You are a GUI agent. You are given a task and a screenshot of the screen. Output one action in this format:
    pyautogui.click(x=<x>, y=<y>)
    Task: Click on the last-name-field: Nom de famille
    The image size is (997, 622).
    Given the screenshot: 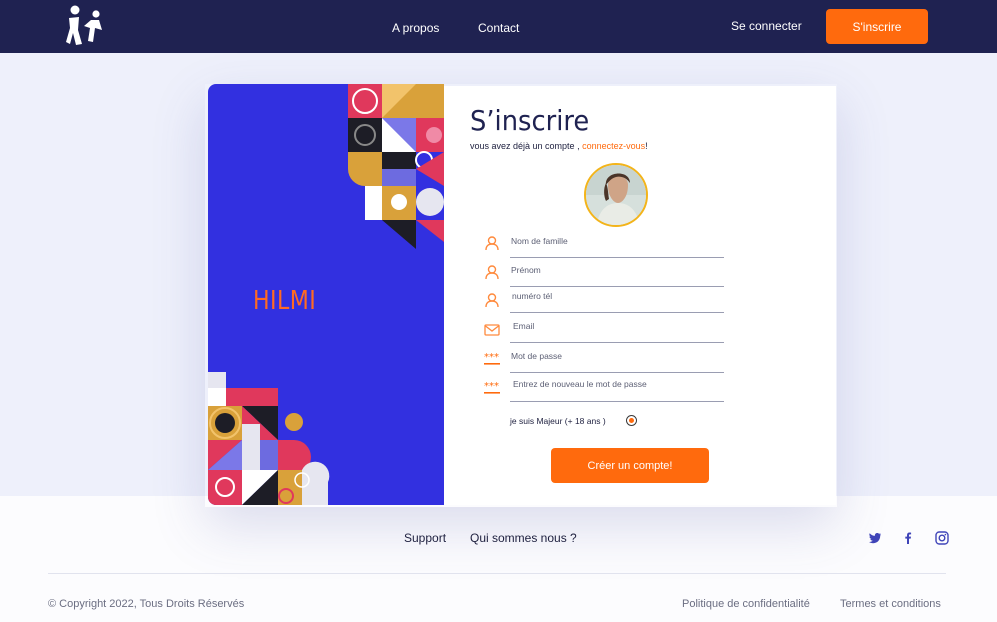 What is the action you would take?
    pyautogui.click(x=603, y=245)
    